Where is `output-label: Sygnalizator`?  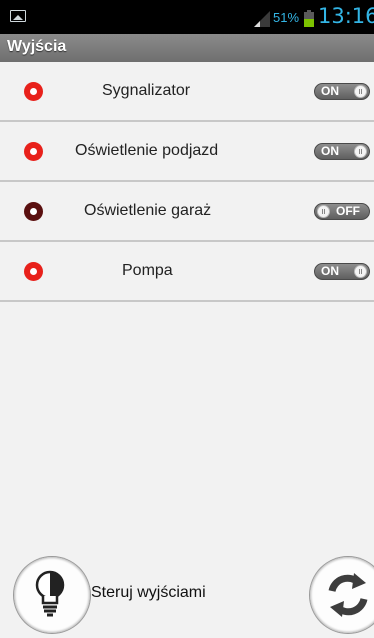 output-label: Sygnalizator is located at coordinates (146, 90).